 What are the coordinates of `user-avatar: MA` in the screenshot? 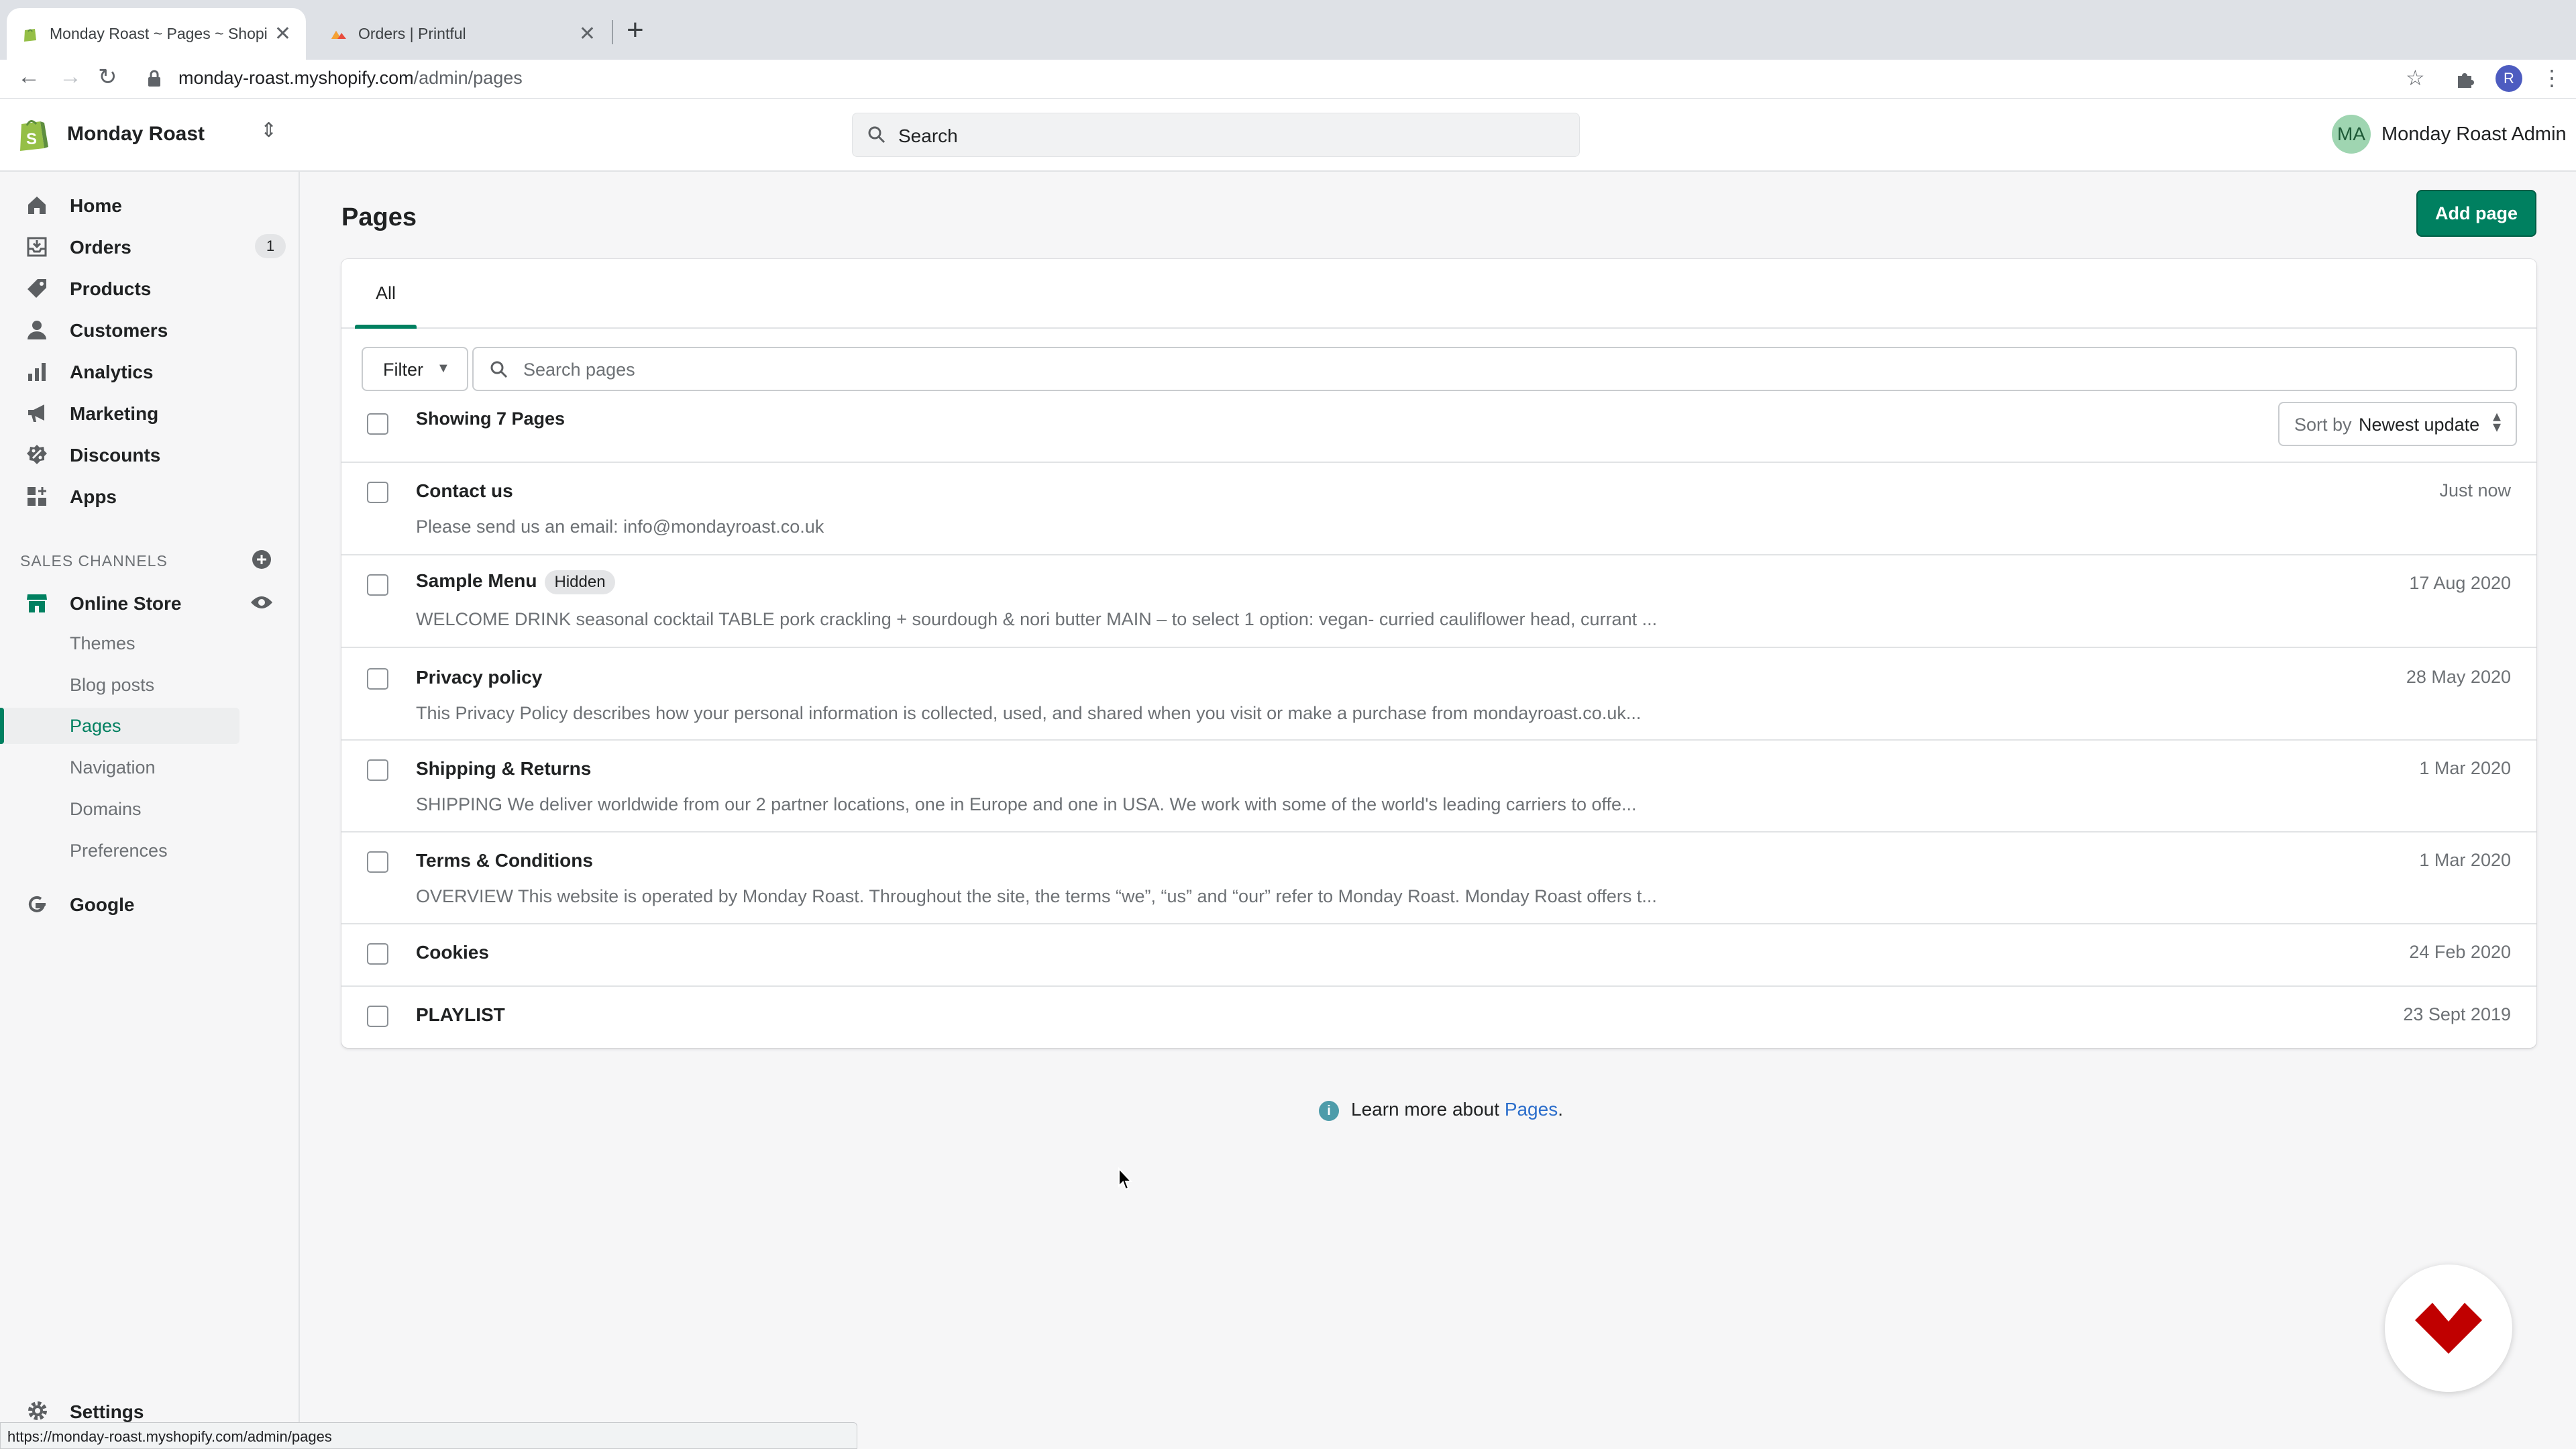 It's located at (2351, 134).